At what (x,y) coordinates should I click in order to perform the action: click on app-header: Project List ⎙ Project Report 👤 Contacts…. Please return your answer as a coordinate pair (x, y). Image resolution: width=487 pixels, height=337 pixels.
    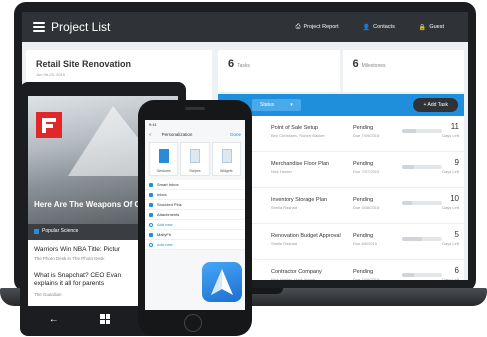
    Looking at the image, I should click on (245, 27).